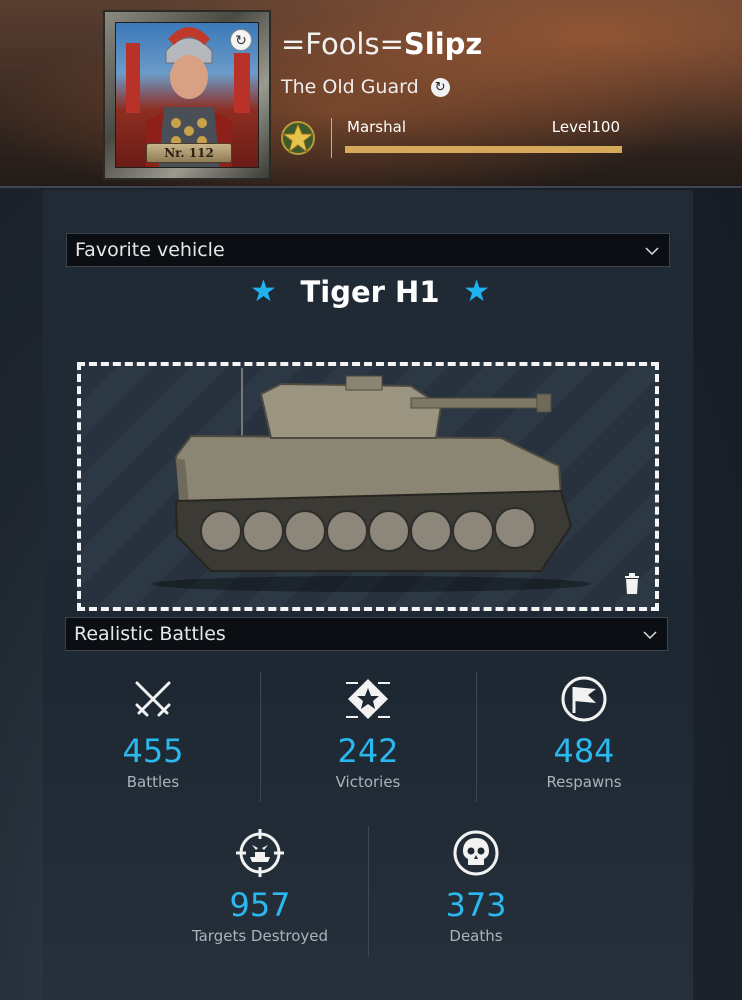  I want to click on crossed-swords-icon, so click(153, 699).